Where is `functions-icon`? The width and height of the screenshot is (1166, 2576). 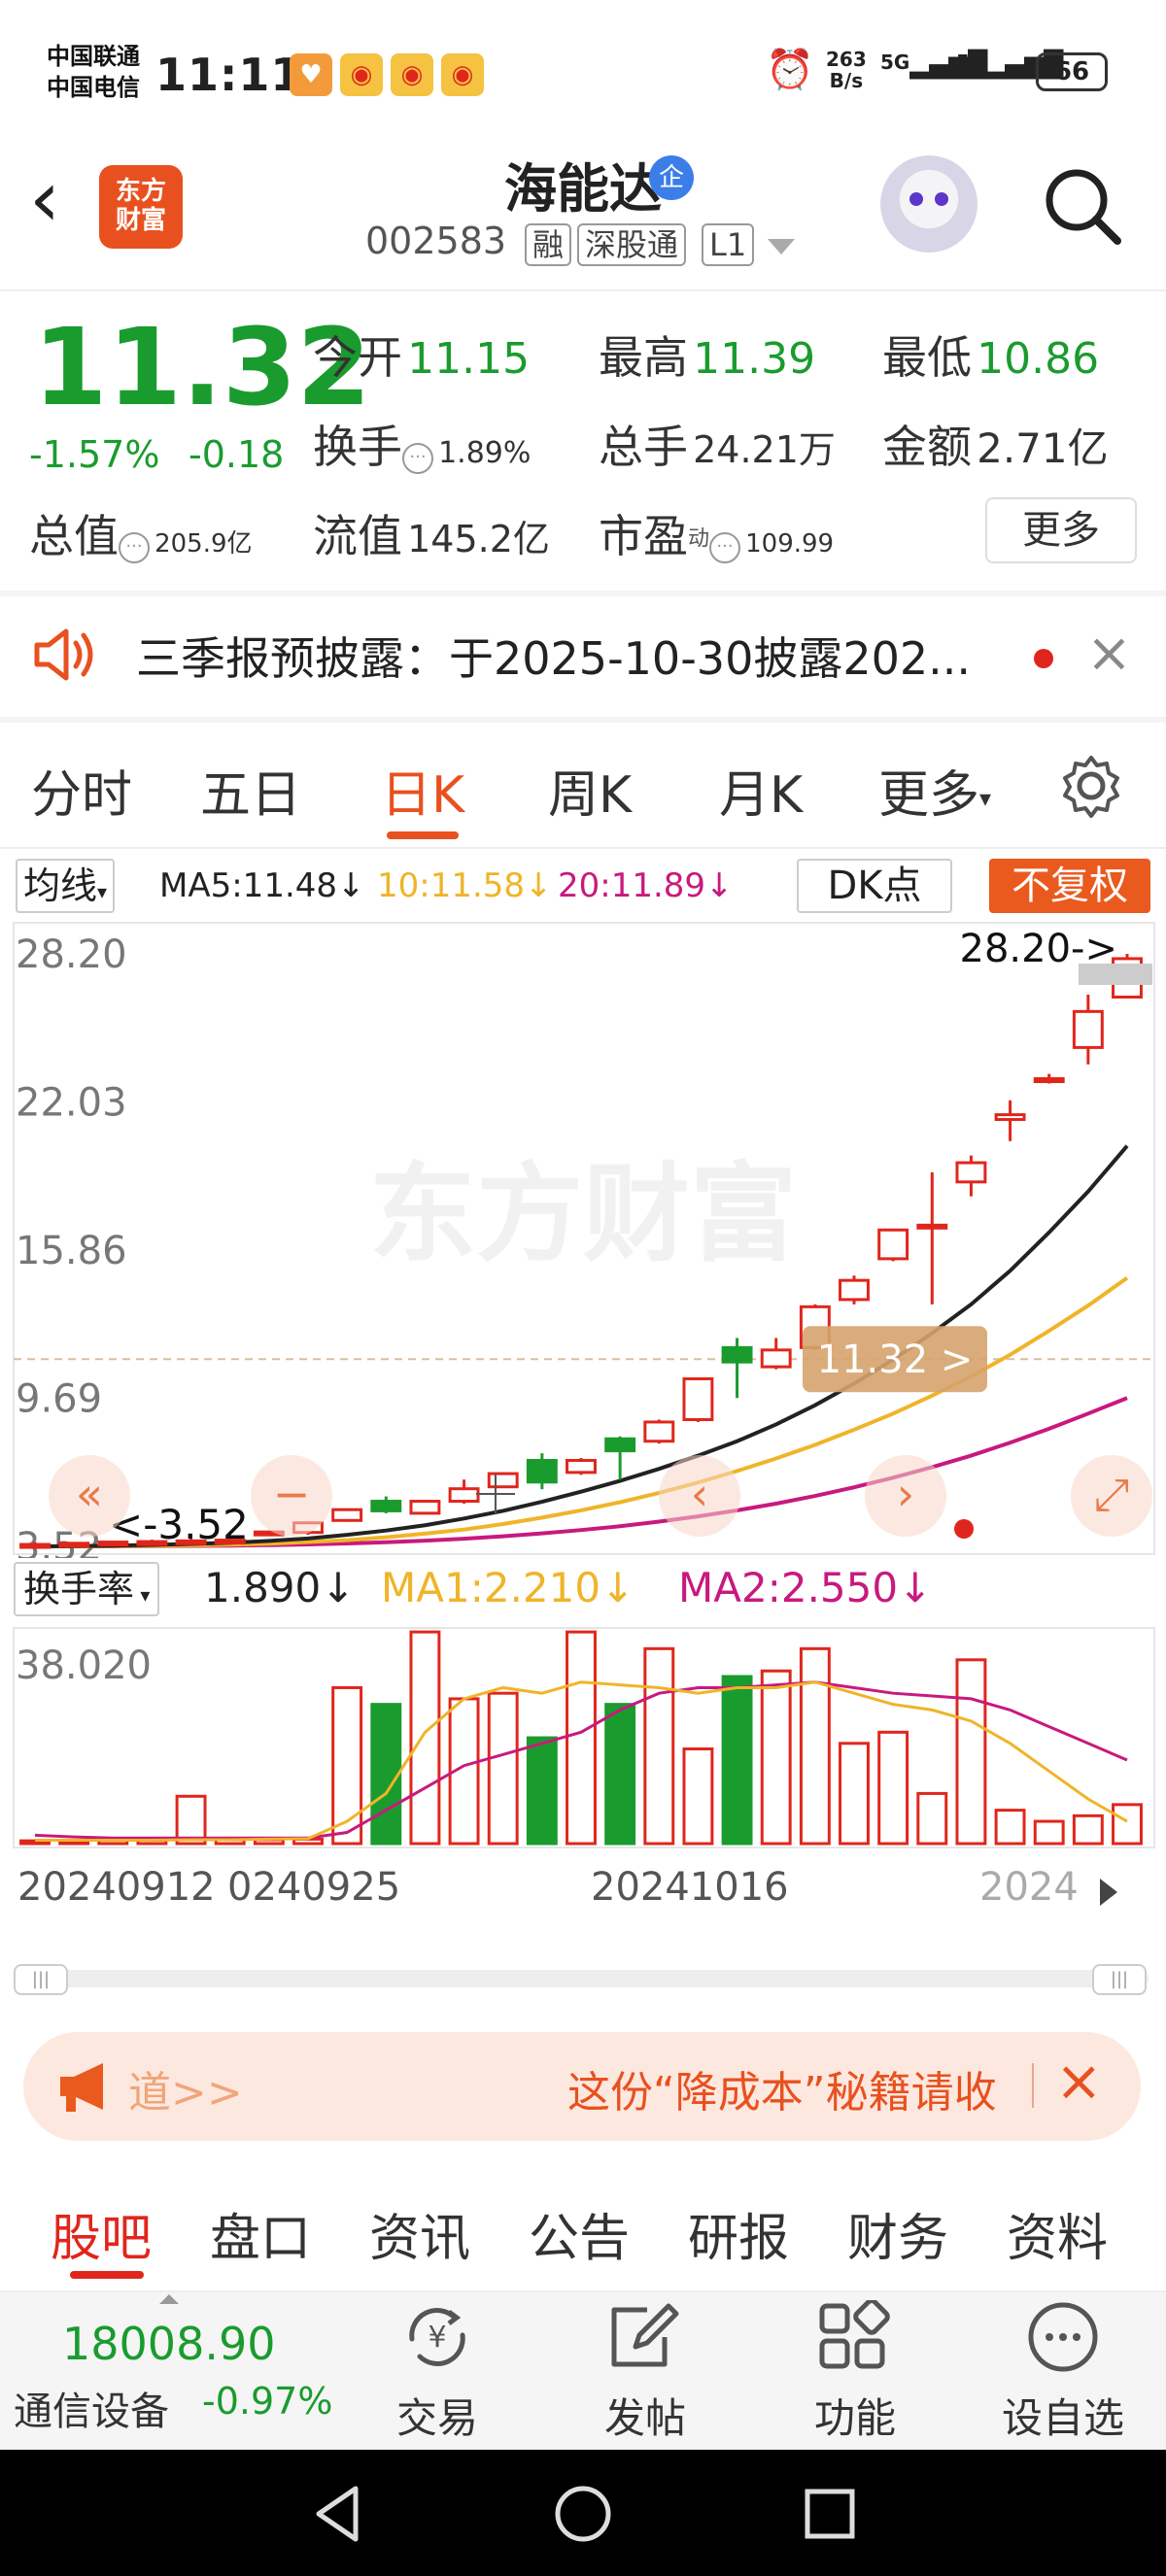
functions-icon is located at coordinates (855, 2337).